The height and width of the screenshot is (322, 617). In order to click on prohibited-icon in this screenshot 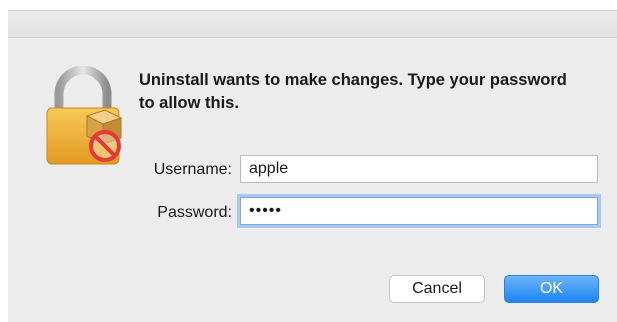, I will do `click(105, 146)`.